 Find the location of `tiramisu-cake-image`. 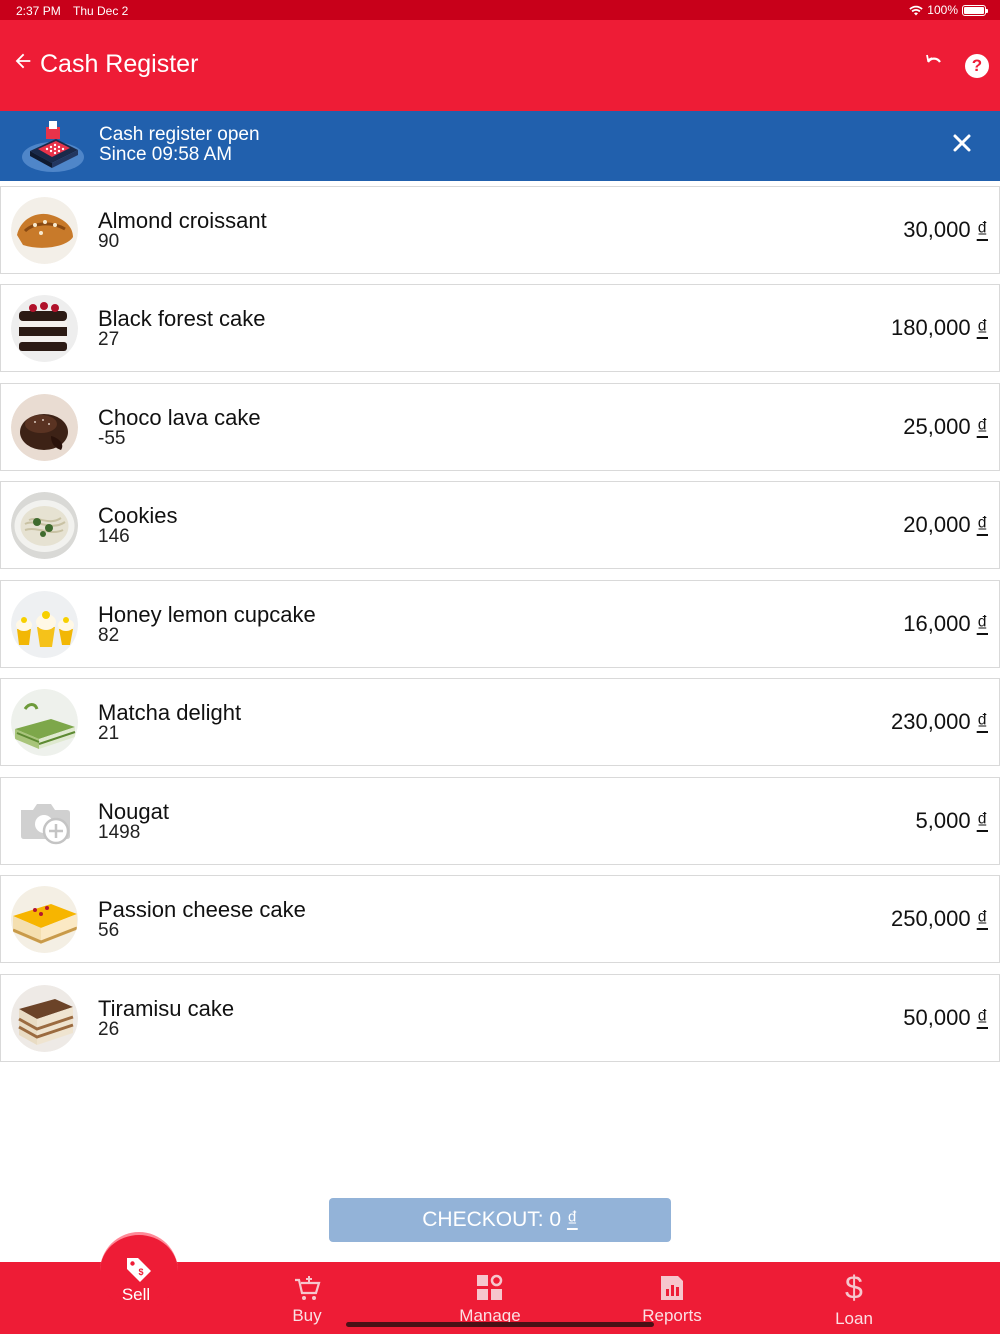

tiramisu-cake-image is located at coordinates (44, 1018).